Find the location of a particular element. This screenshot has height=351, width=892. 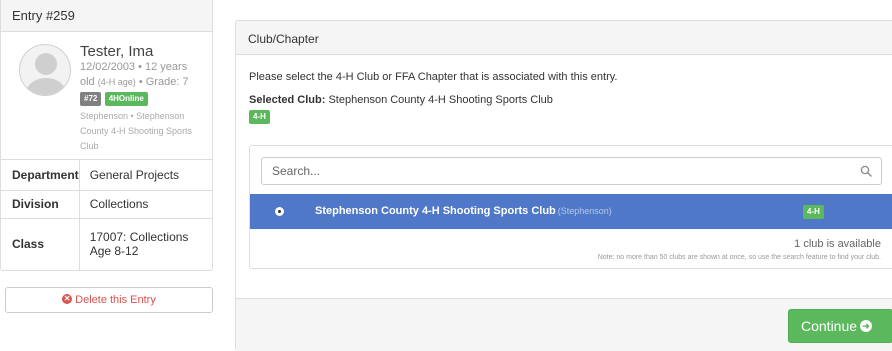

detail-row-division: Division Collections is located at coordinates (106, 204).